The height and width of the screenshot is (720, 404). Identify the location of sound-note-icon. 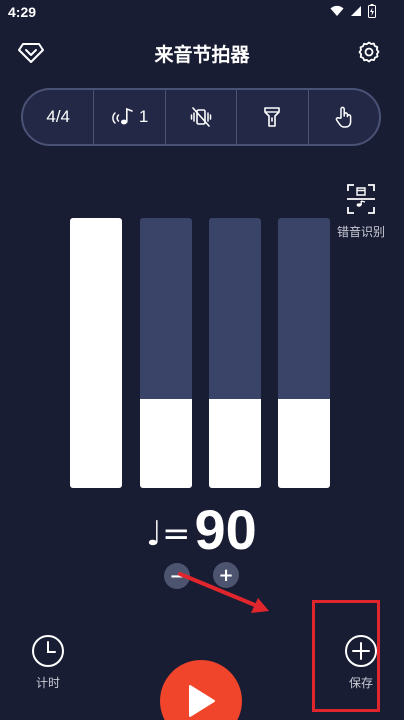
(122, 116).